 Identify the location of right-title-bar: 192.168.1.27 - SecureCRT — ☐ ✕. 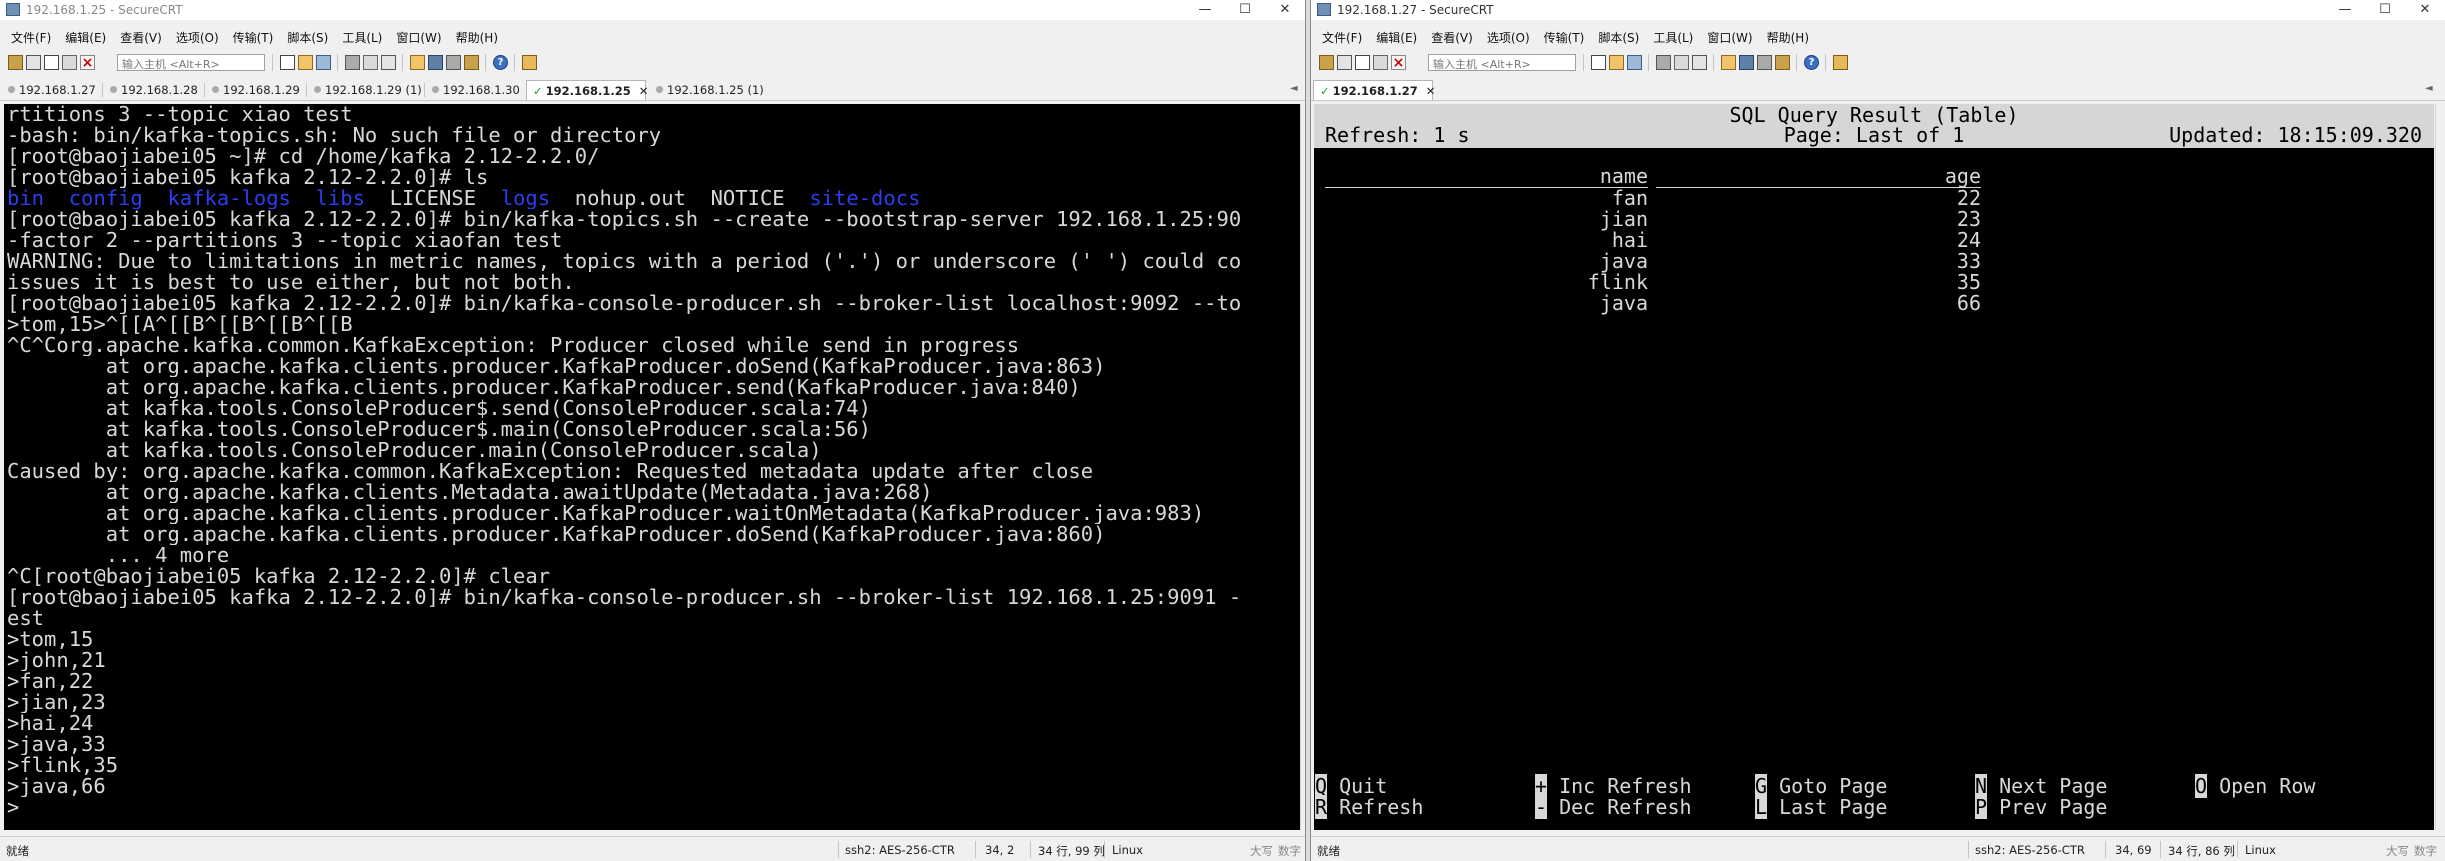
(1878, 10).